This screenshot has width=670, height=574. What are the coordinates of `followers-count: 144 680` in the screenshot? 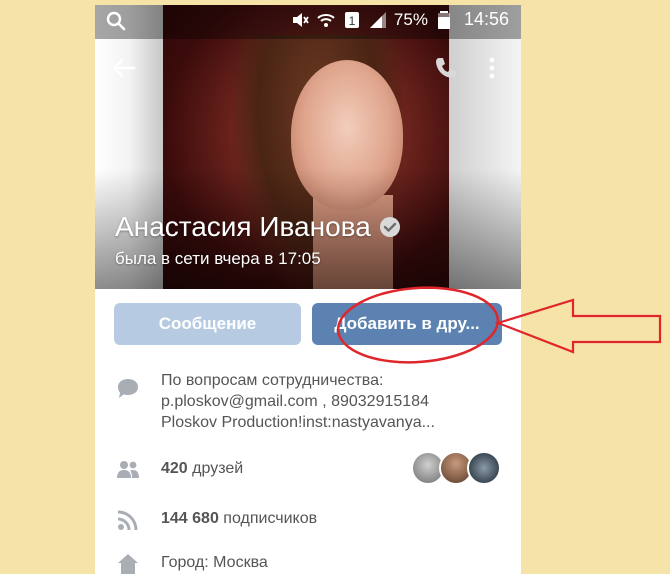 It's located at (190, 518).